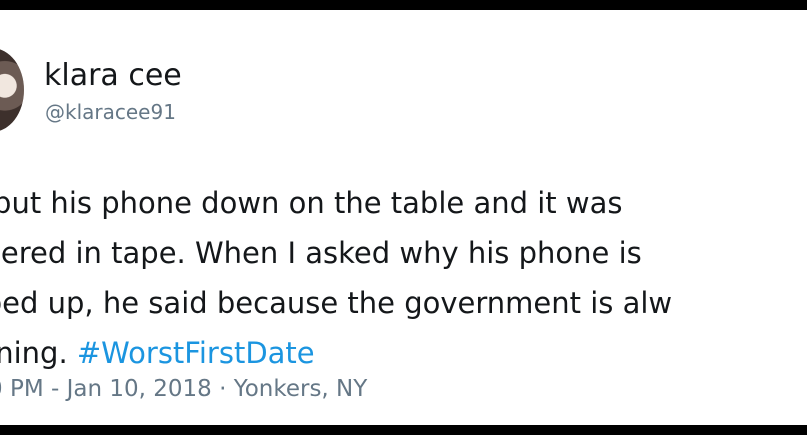 This screenshot has height=435, width=807. Describe the element at coordinates (110, 112) in the screenshot. I see `user-handle: @klaracee91` at that location.